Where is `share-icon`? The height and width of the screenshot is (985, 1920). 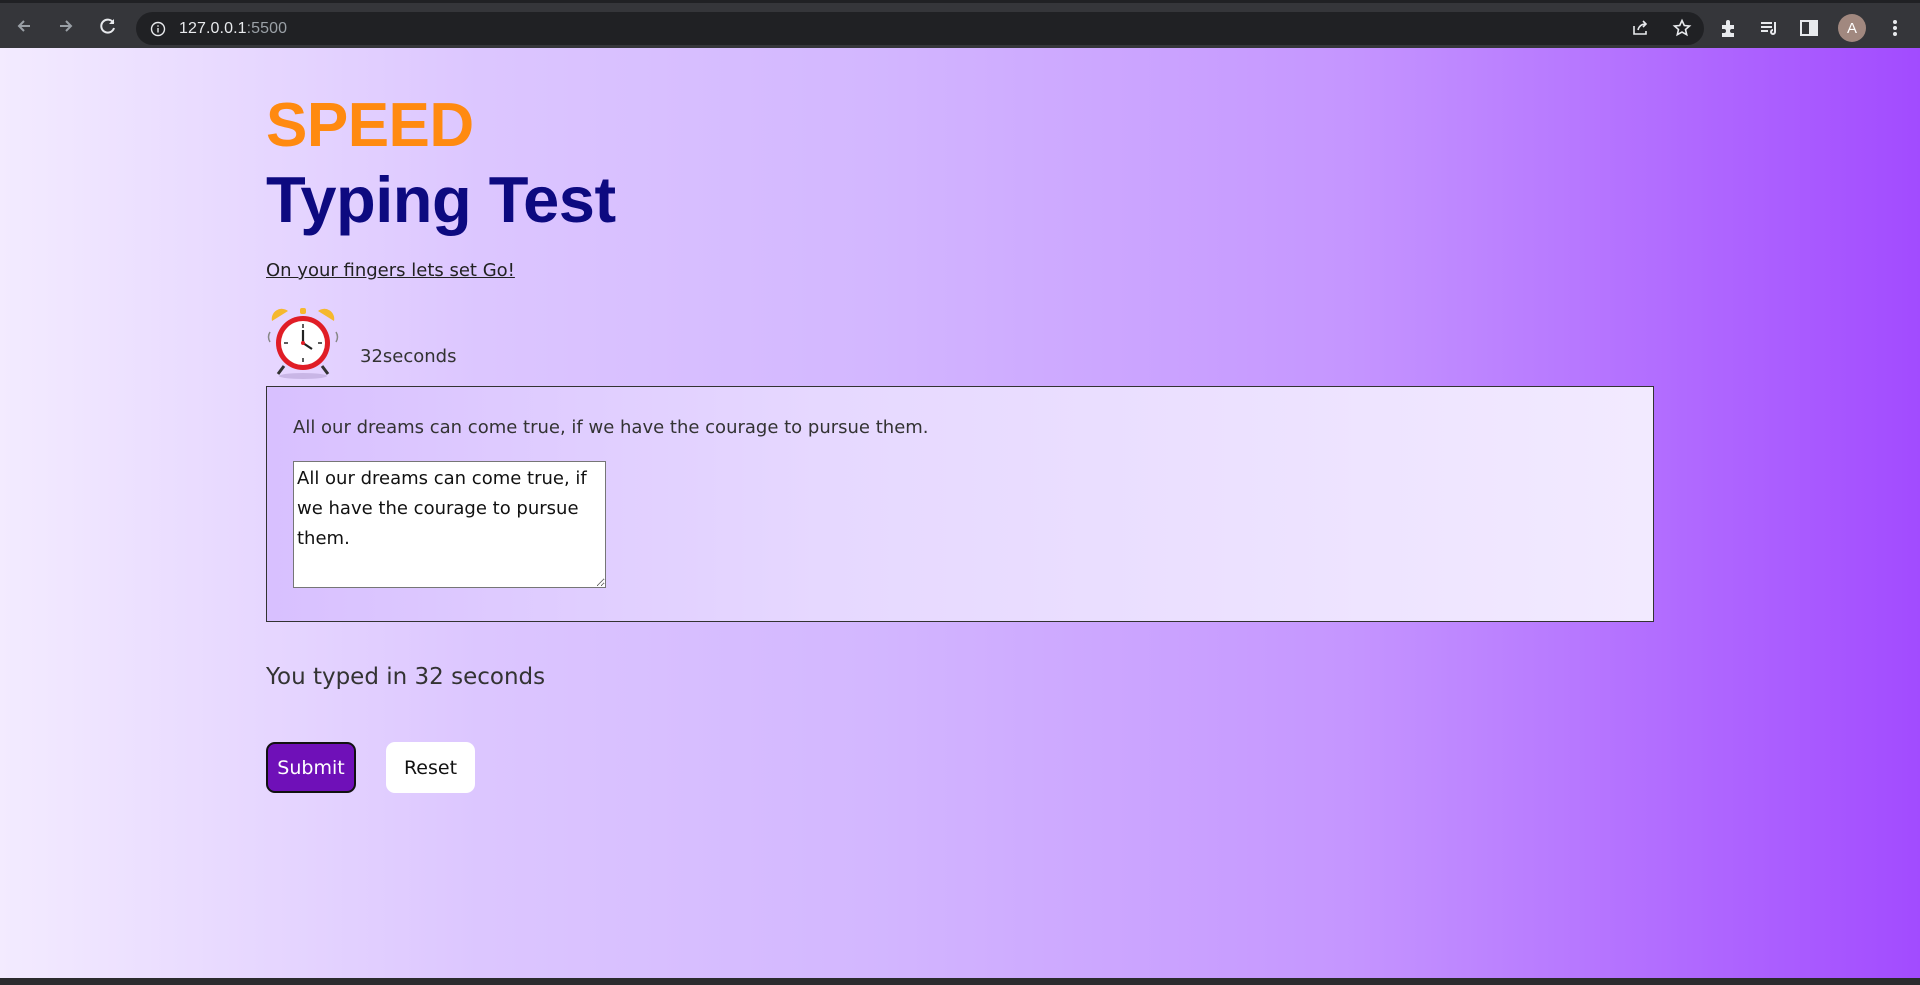
share-icon is located at coordinates (1640, 28).